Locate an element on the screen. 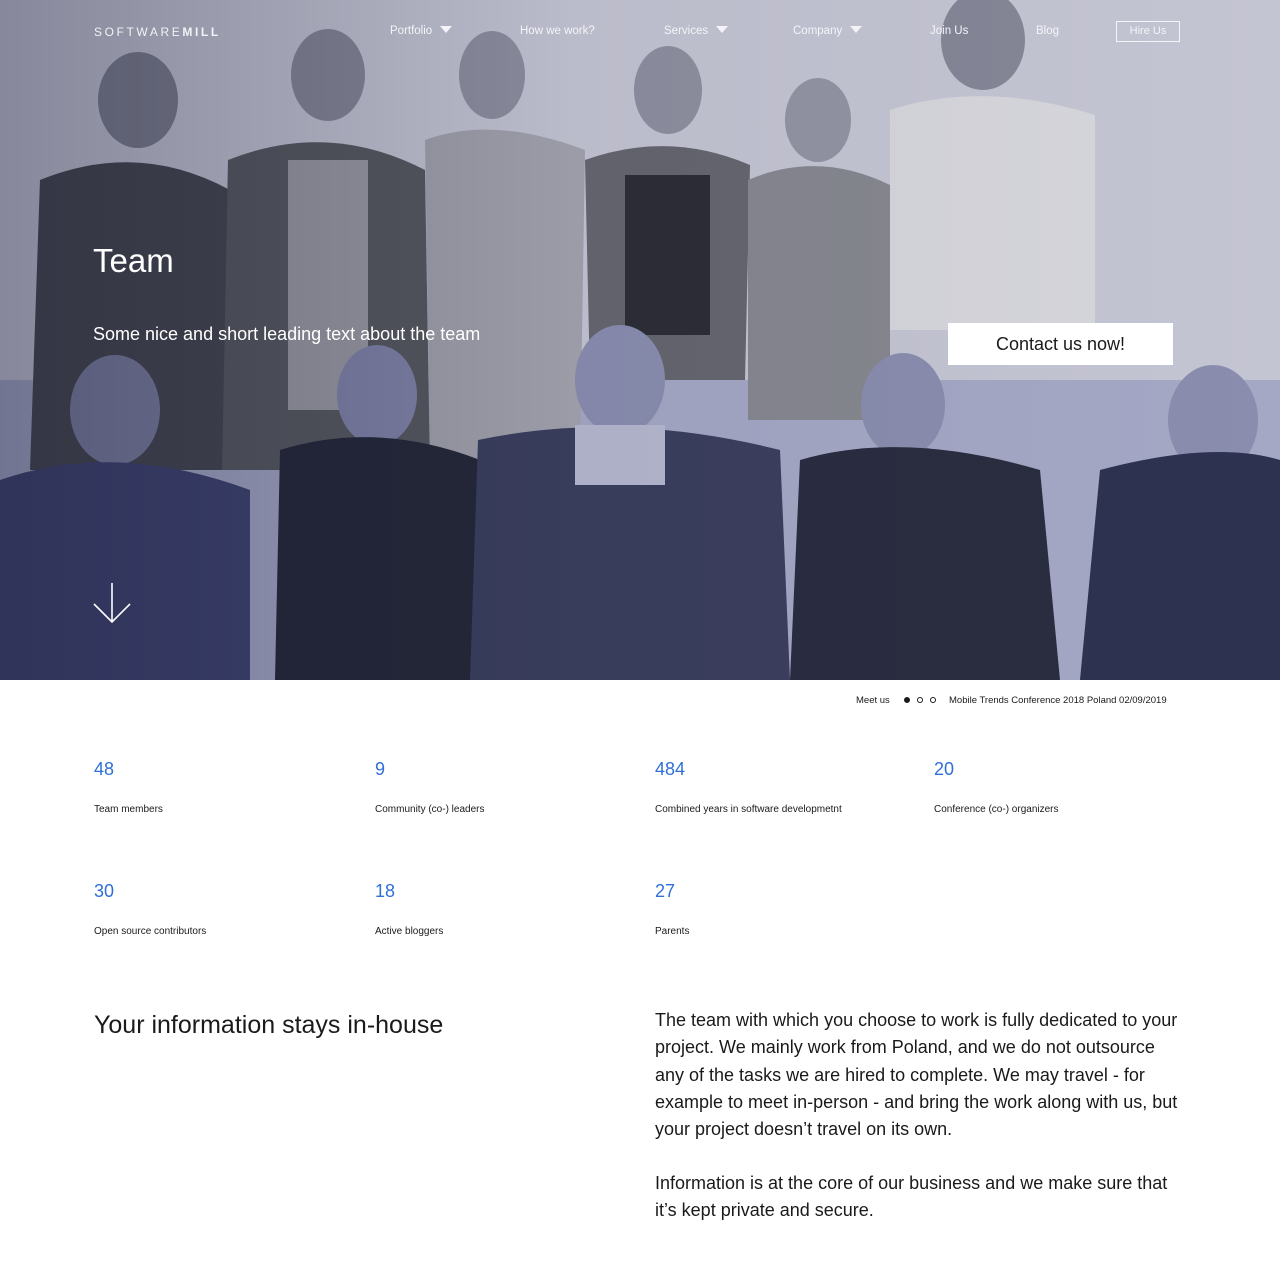  section-heading: Your information stays in-house is located at coordinates (269, 1025).